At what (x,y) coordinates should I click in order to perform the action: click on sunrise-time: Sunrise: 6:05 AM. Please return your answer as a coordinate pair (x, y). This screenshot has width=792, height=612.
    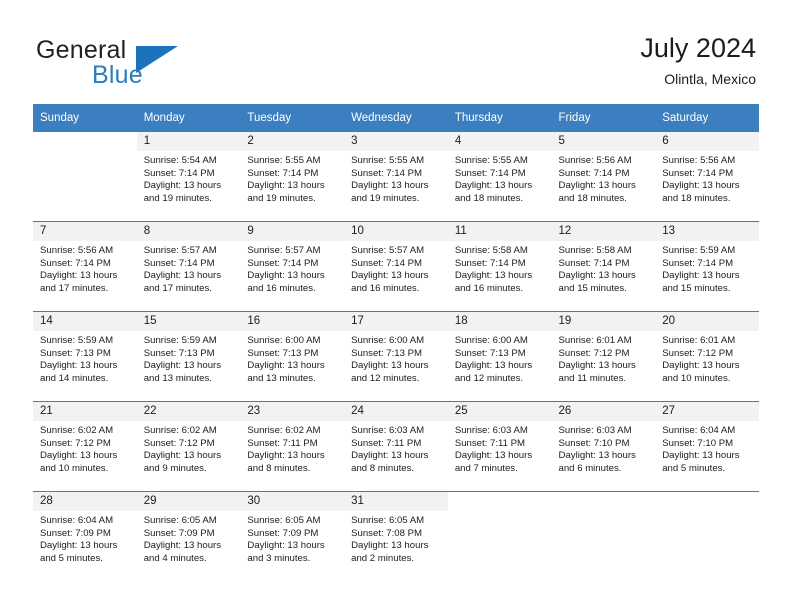
    Looking at the image, I should click on (284, 520).